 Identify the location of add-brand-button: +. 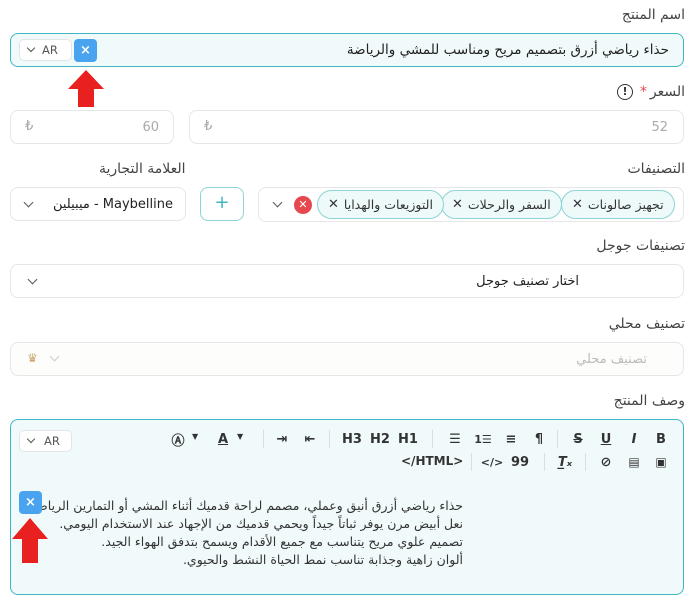
(222, 204).